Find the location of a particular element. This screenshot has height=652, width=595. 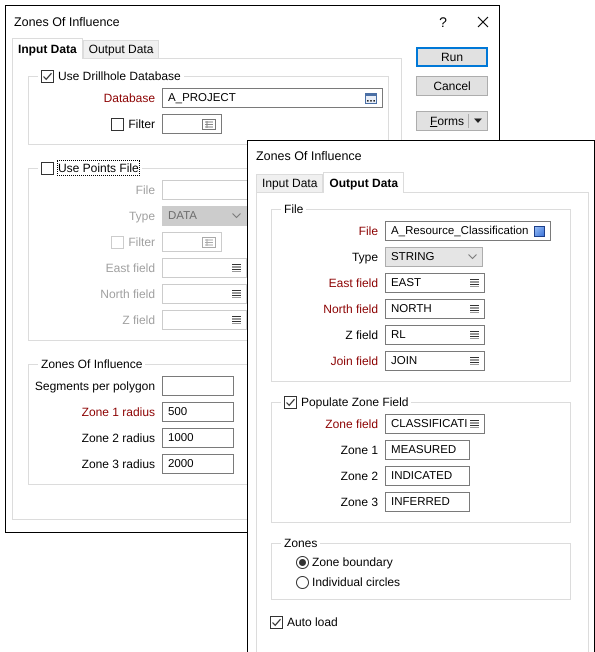

column-field: RL is located at coordinates (435, 335).